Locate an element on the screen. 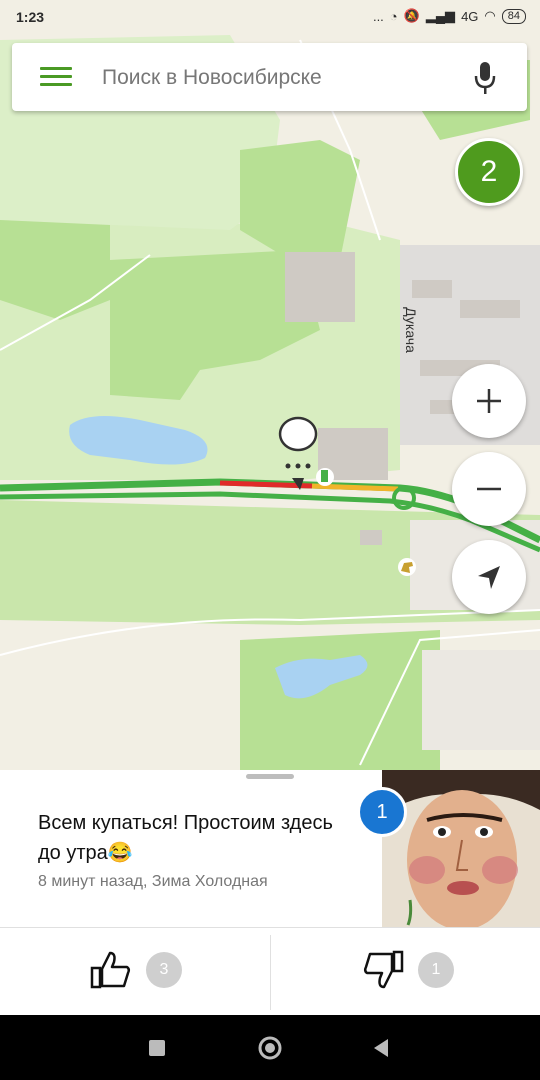 Image resolution: width=540 pixels, height=1080 pixels. post-photo is located at coordinates (461, 848).